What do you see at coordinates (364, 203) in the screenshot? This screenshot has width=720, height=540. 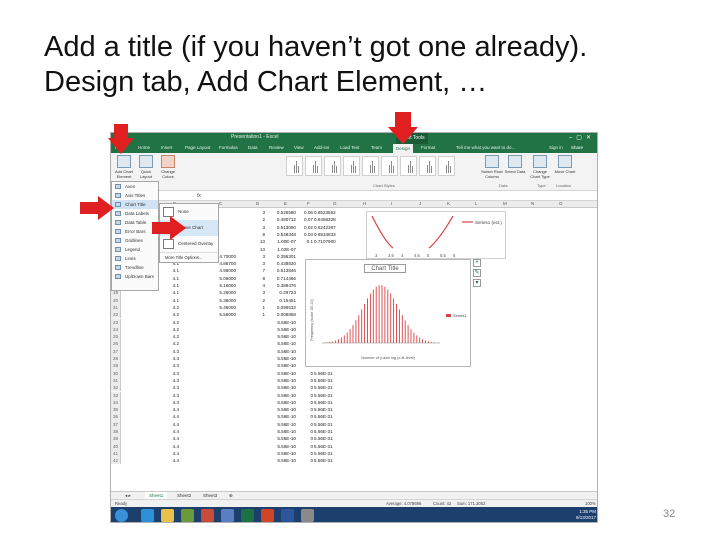 I see `column-header: H` at bounding box center [364, 203].